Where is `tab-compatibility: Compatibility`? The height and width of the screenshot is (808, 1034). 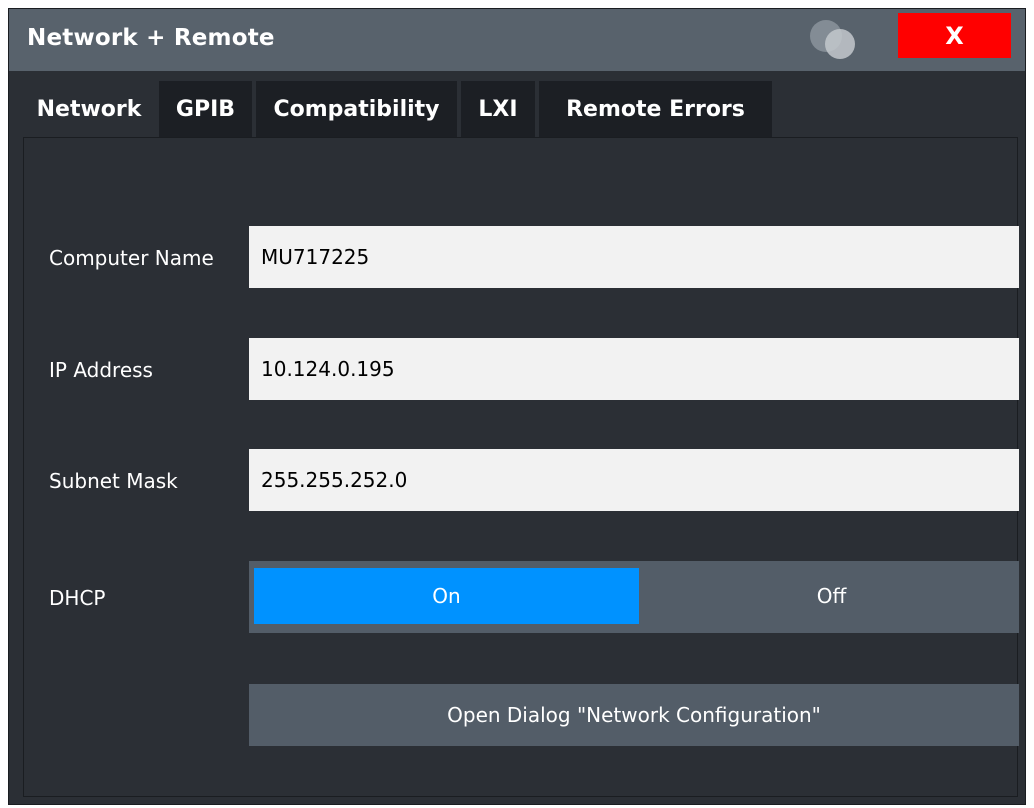
tab-compatibility: Compatibility is located at coordinates (356, 109).